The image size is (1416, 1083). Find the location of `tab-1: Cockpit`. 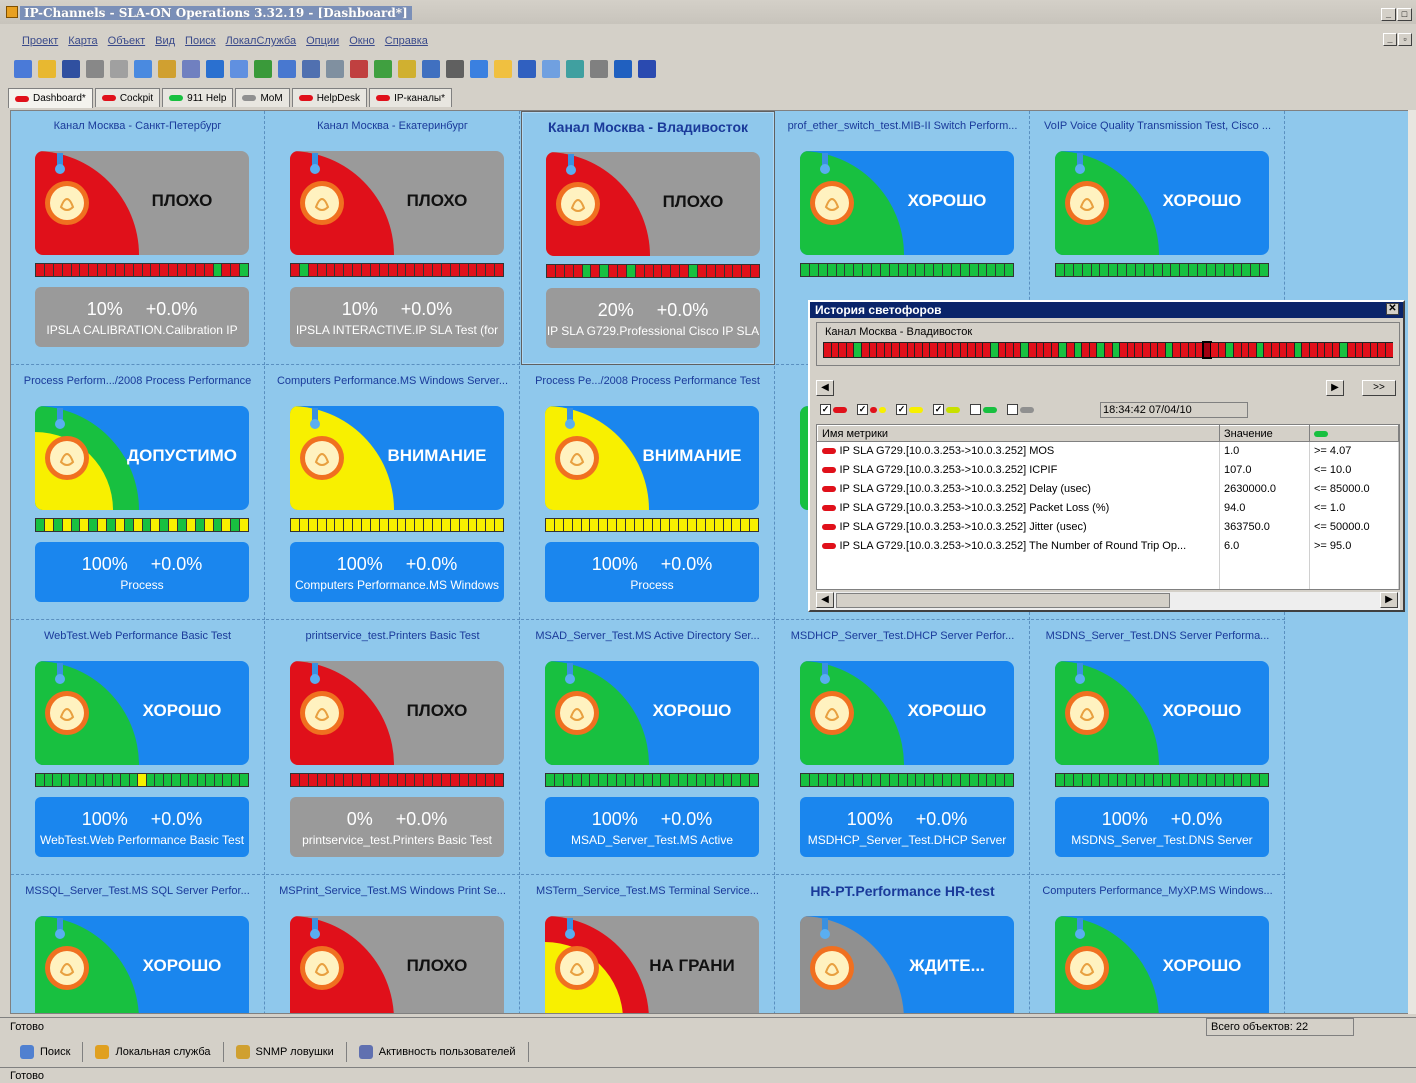

tab-1: Cockpit is located at coordinates (127, 97).